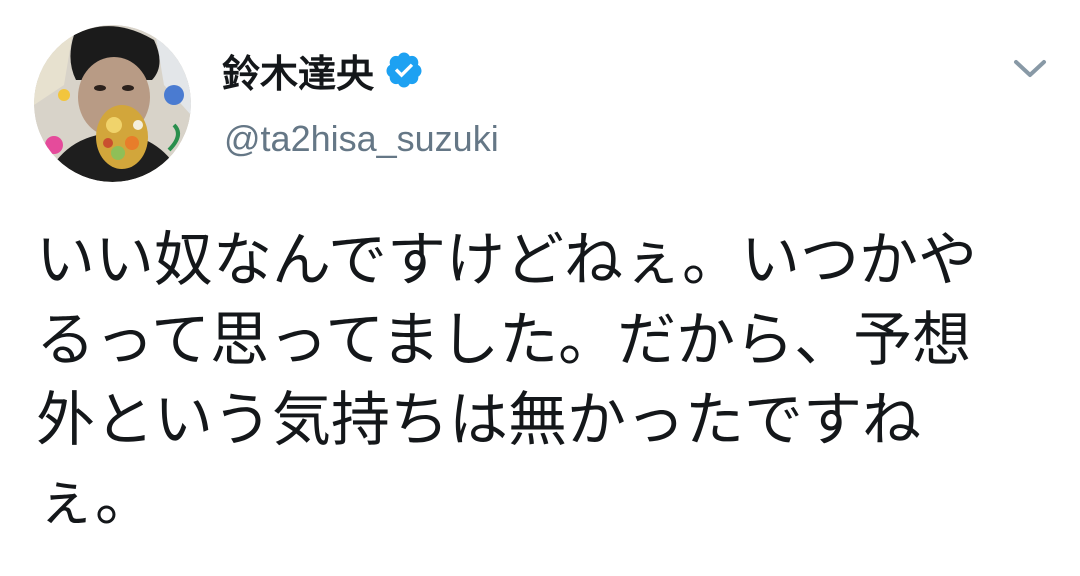 The width and height of the screenshot is (1080, 576). What do you see at coordinates (298, 70) in the screenshot?
I see `display-name: 鈴木達央` at bounding box center [298, 70].